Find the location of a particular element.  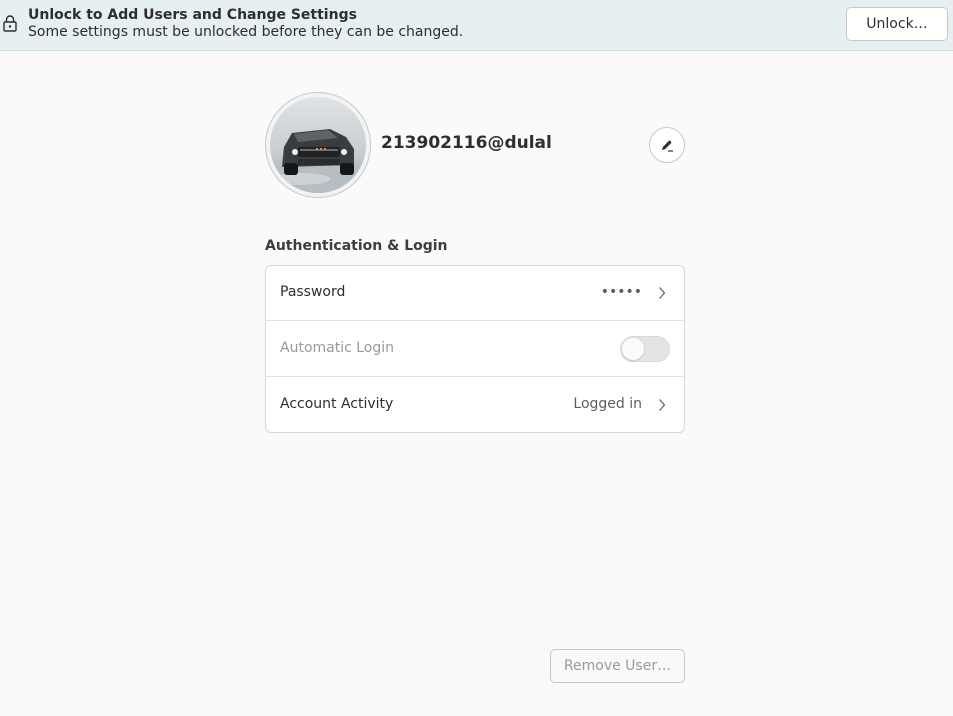

username: 213902116@dulal is located at coordinates (466, 143).